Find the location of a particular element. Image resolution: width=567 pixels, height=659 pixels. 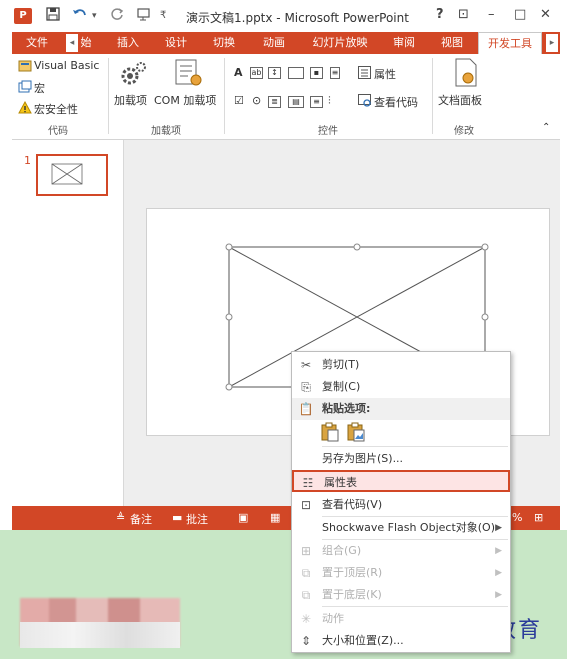

listbox-control-icon: ≣ is located at coordinates (274, 102).